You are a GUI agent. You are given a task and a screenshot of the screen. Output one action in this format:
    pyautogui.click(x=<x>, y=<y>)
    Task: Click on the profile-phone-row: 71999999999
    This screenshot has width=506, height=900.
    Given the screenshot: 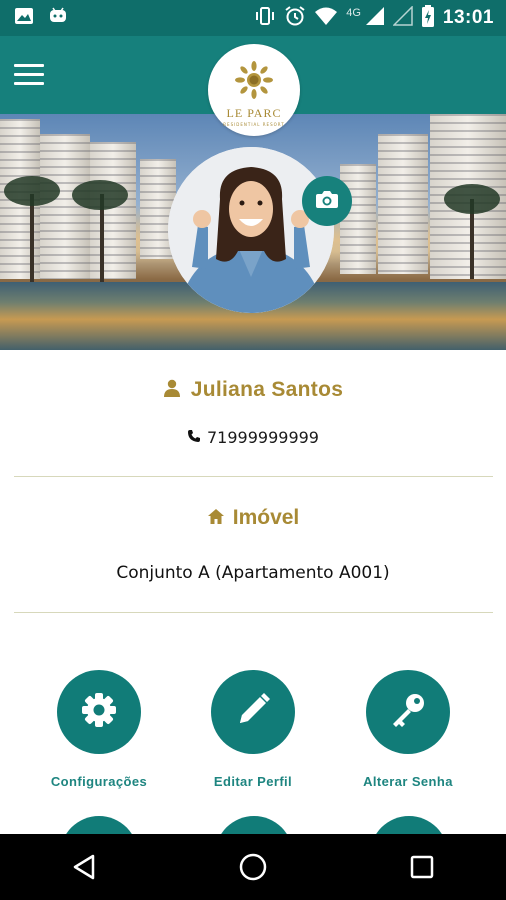 What is the action you would take?
    pyautogui.click(x=253, y=437)
    